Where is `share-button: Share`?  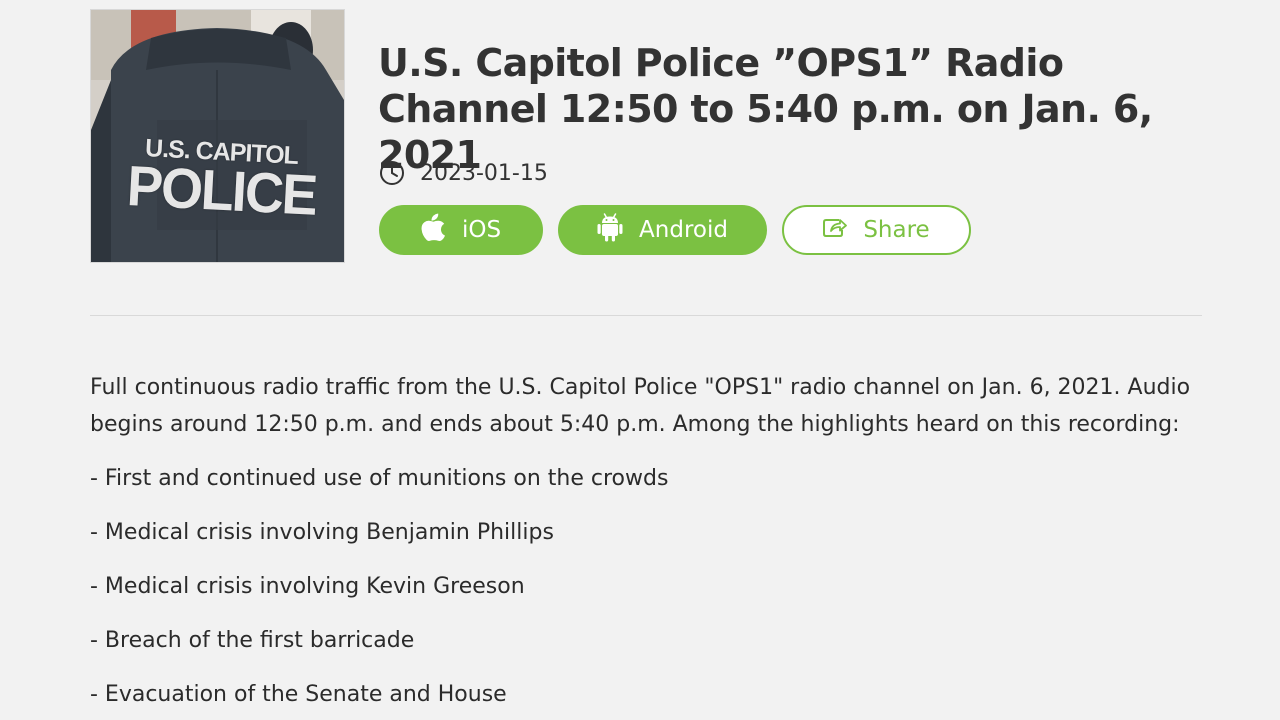
share-button: Share is located at coordinates (876, 230).